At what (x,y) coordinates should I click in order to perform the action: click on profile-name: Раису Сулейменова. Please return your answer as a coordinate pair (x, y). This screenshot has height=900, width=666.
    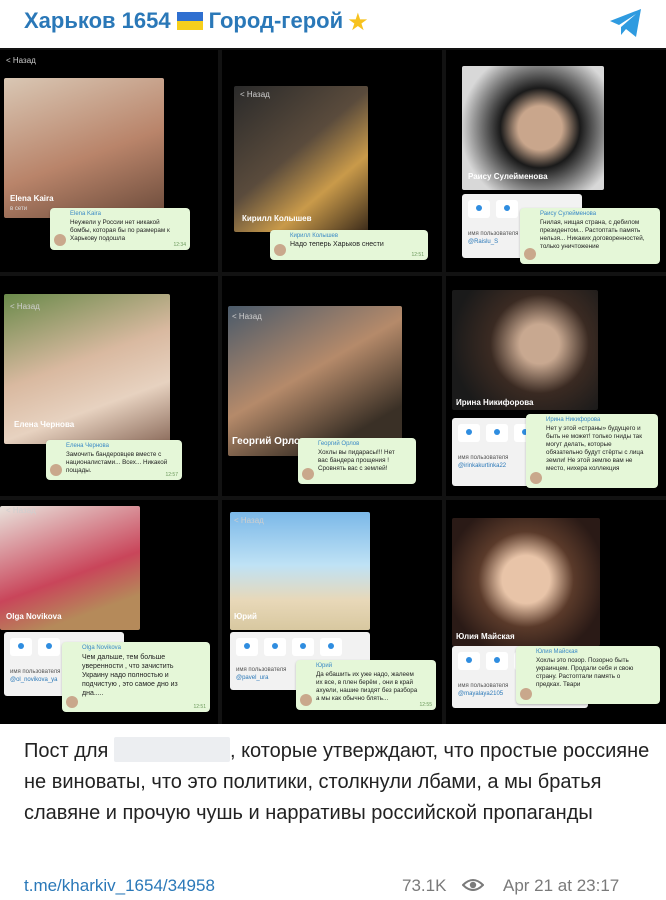
    Looking at the image, I should click on (508, 176).